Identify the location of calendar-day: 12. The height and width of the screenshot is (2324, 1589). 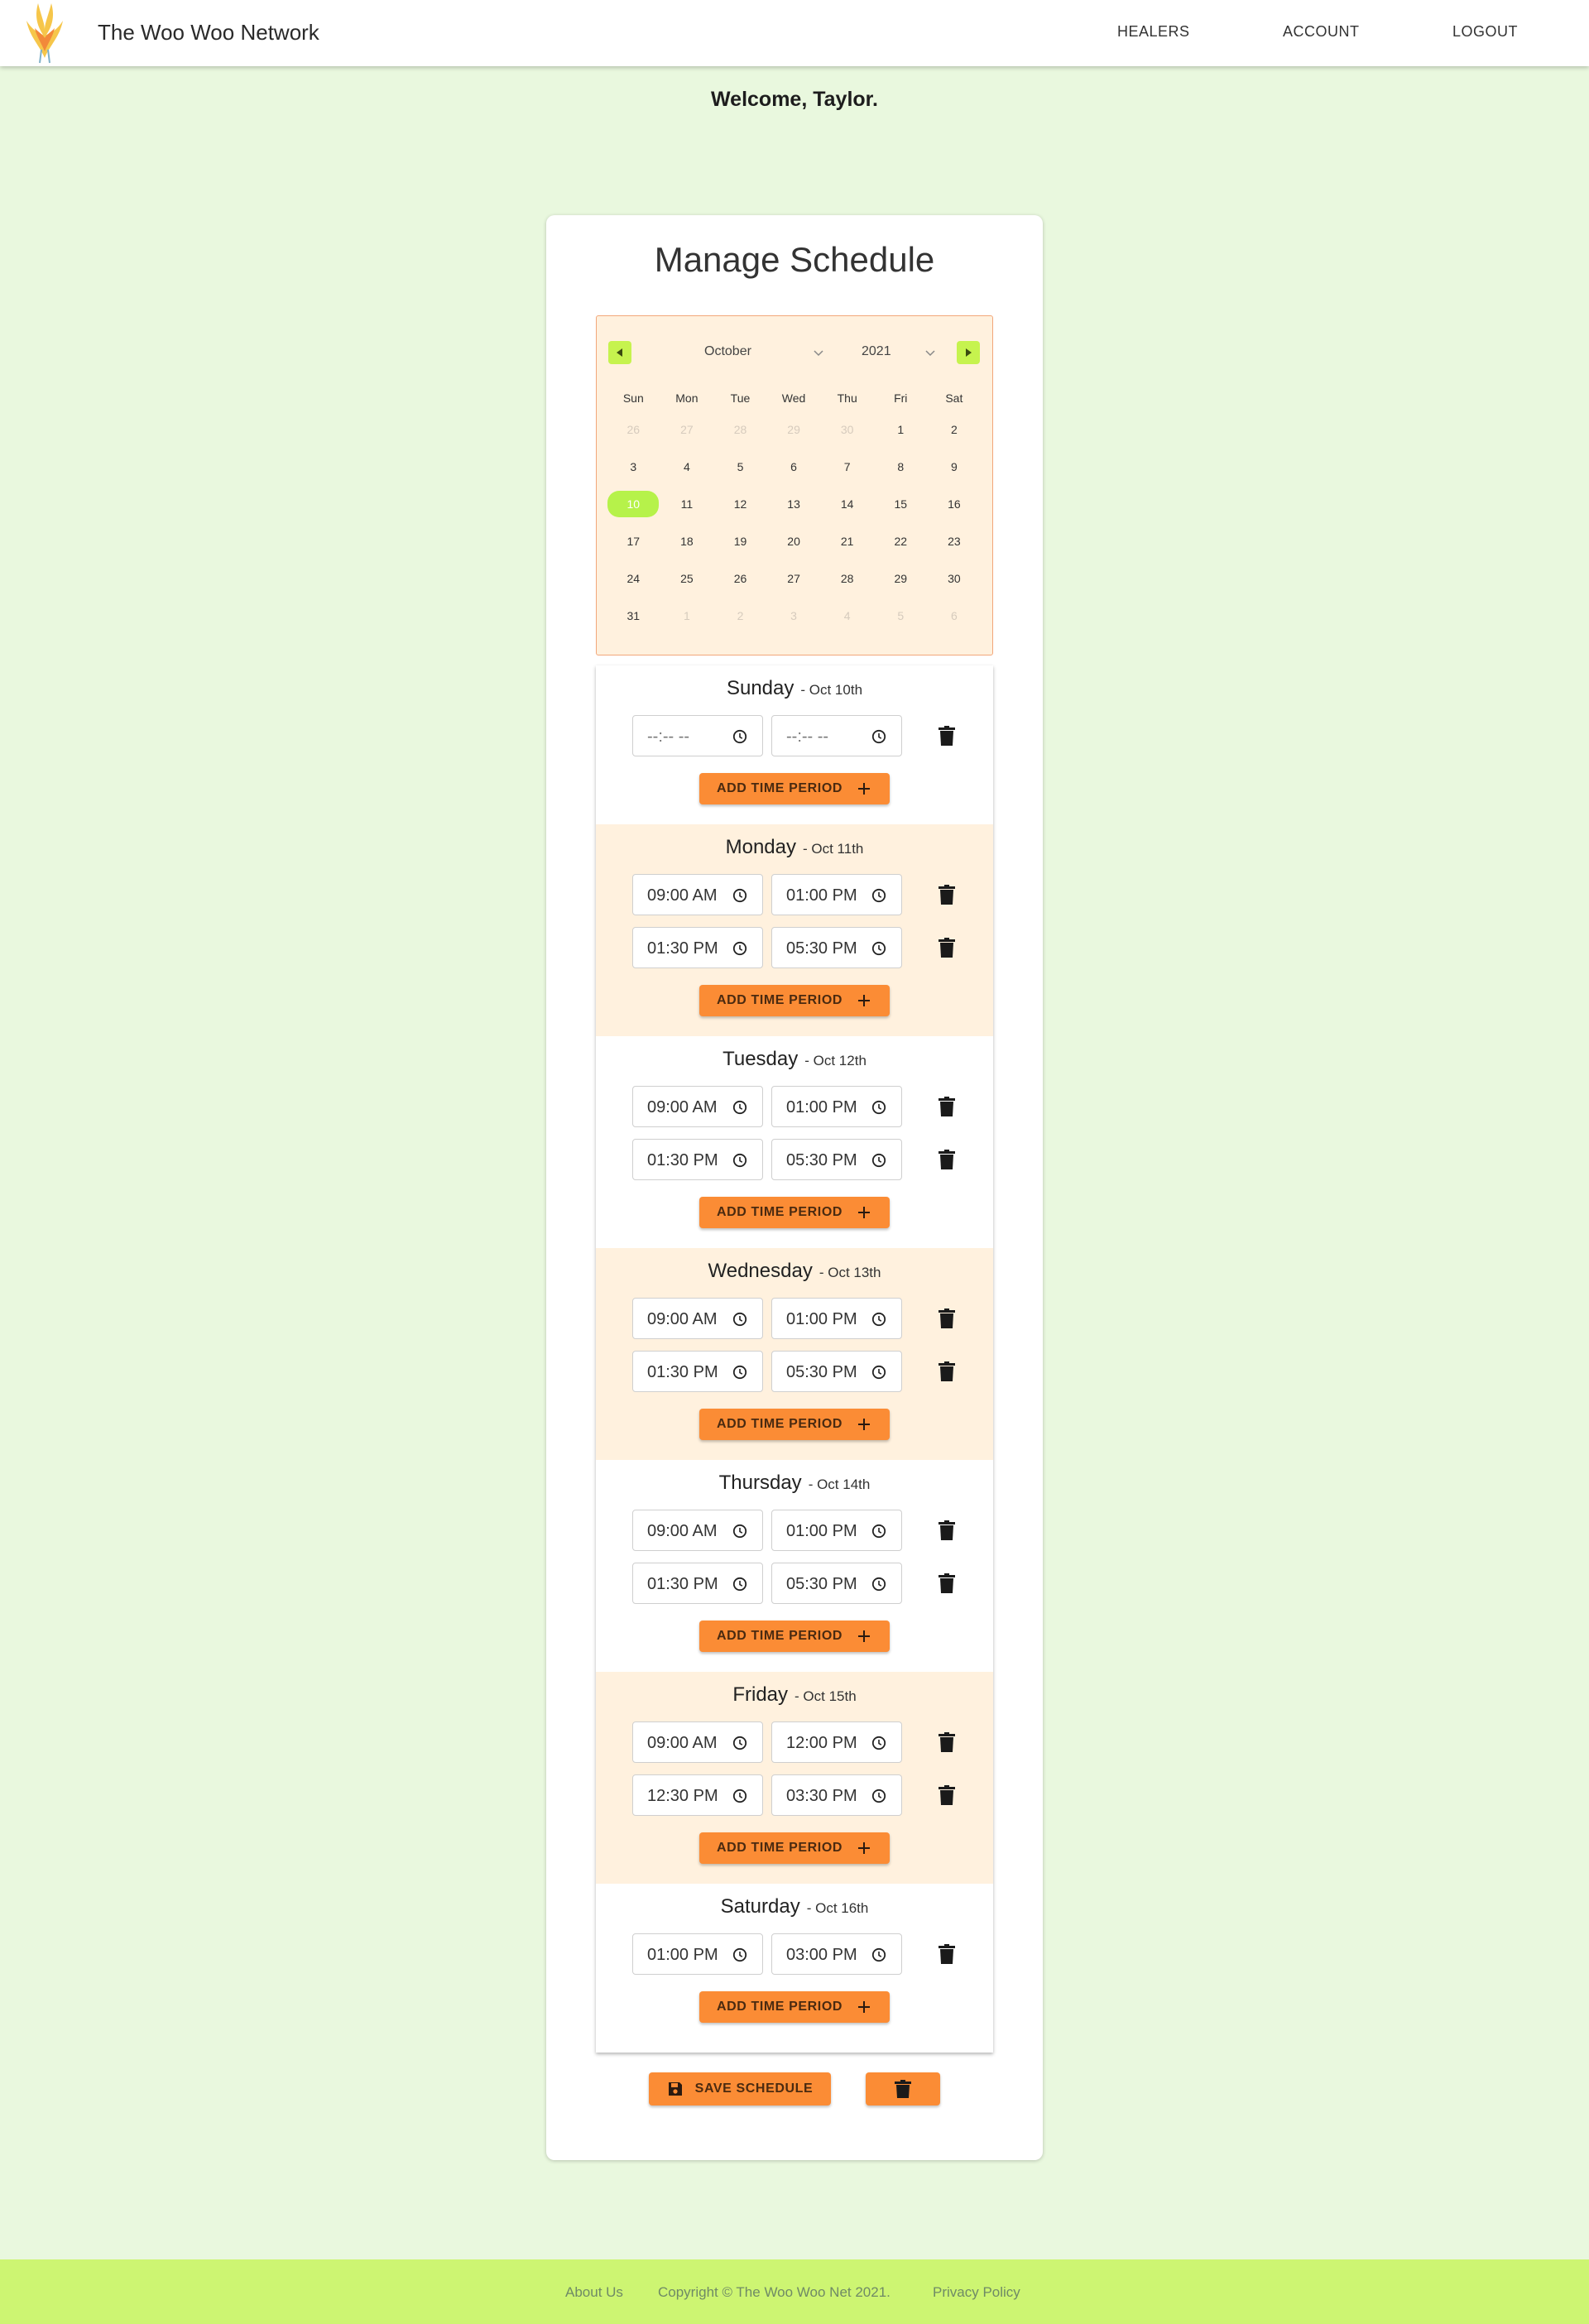
(740, 504).